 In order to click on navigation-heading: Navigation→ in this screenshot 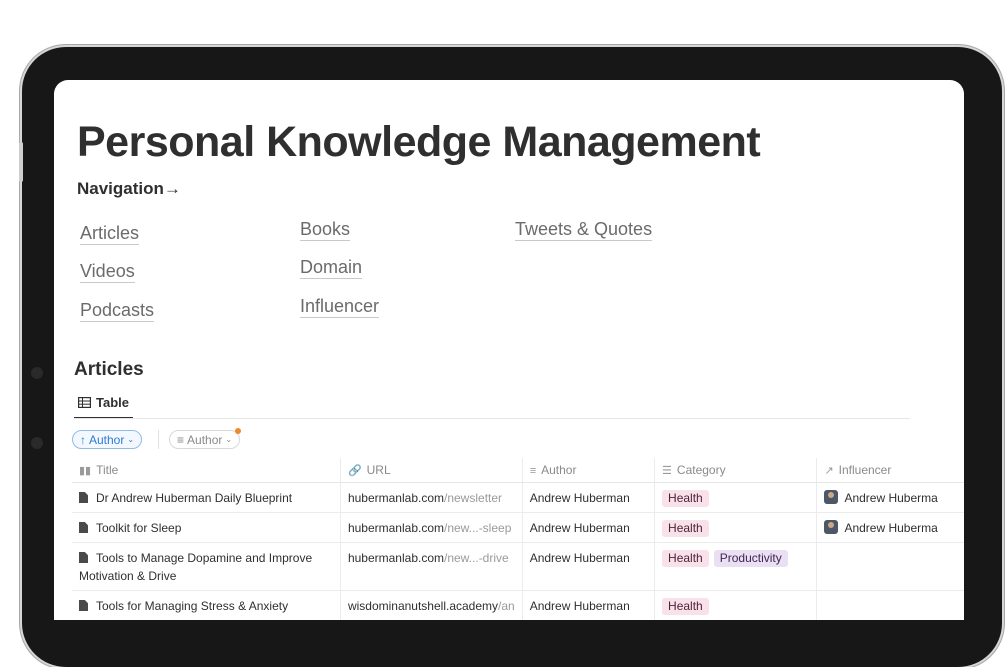, I will do `click(129, 188)`.